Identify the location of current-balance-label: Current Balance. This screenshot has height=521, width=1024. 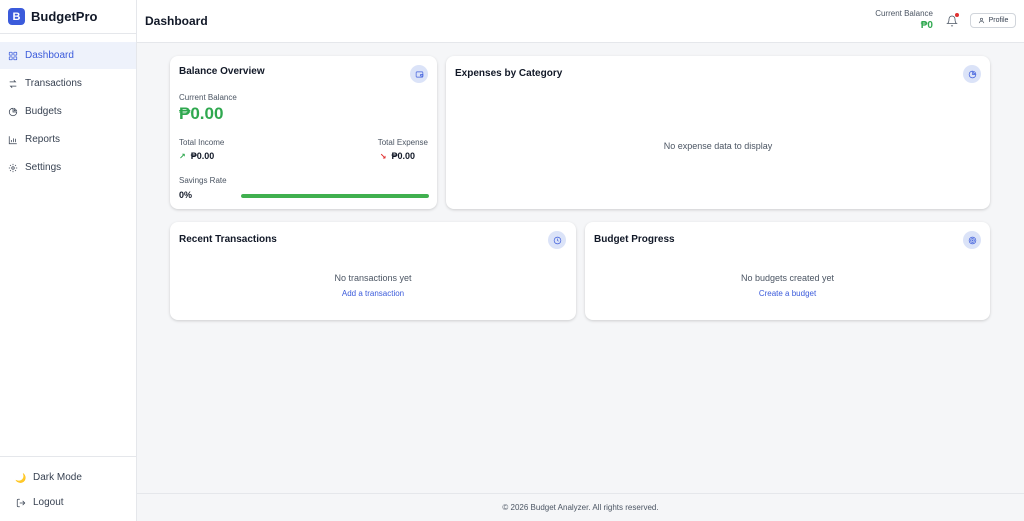
(208, 97).